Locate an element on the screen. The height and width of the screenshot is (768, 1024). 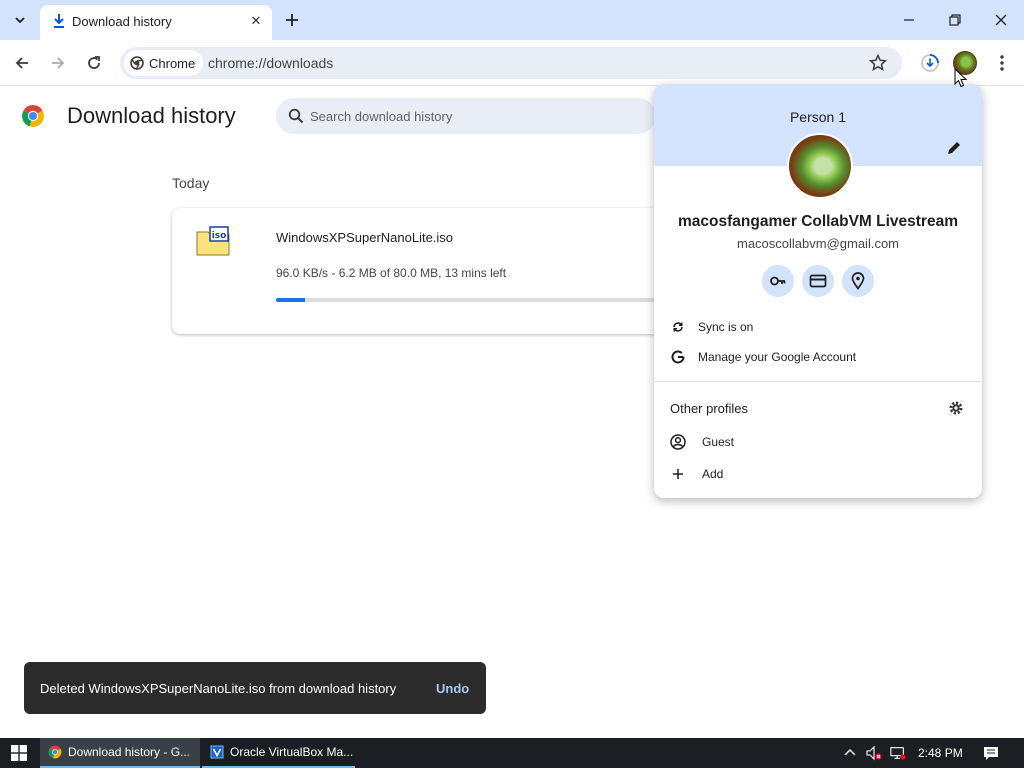
search-placeholder: Search download history is located at coordinates (381, 116).